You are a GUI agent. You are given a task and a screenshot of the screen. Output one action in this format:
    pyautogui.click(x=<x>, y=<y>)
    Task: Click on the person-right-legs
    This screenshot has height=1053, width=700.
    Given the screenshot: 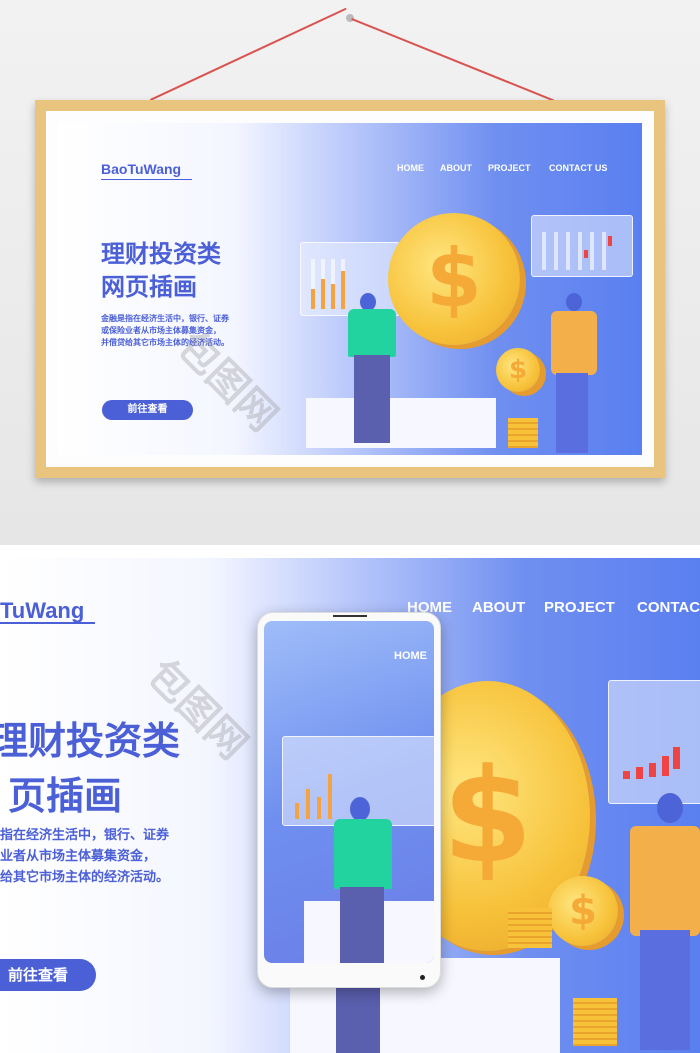 What is the action you would take?
    pyautogui.click(x=572, y=413)
    